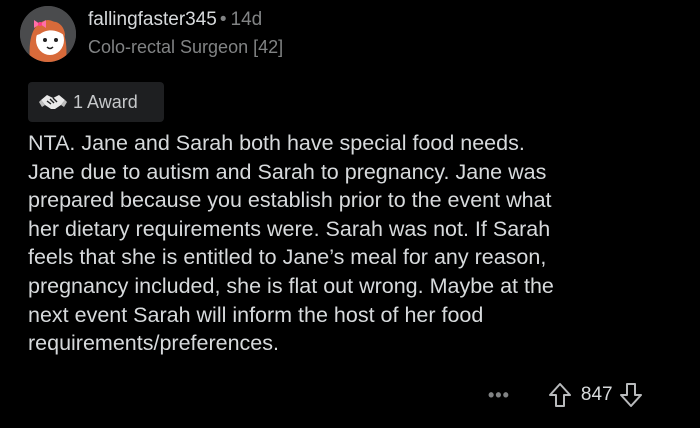  I want to click on comment-age: 14d, so click(246, 19).